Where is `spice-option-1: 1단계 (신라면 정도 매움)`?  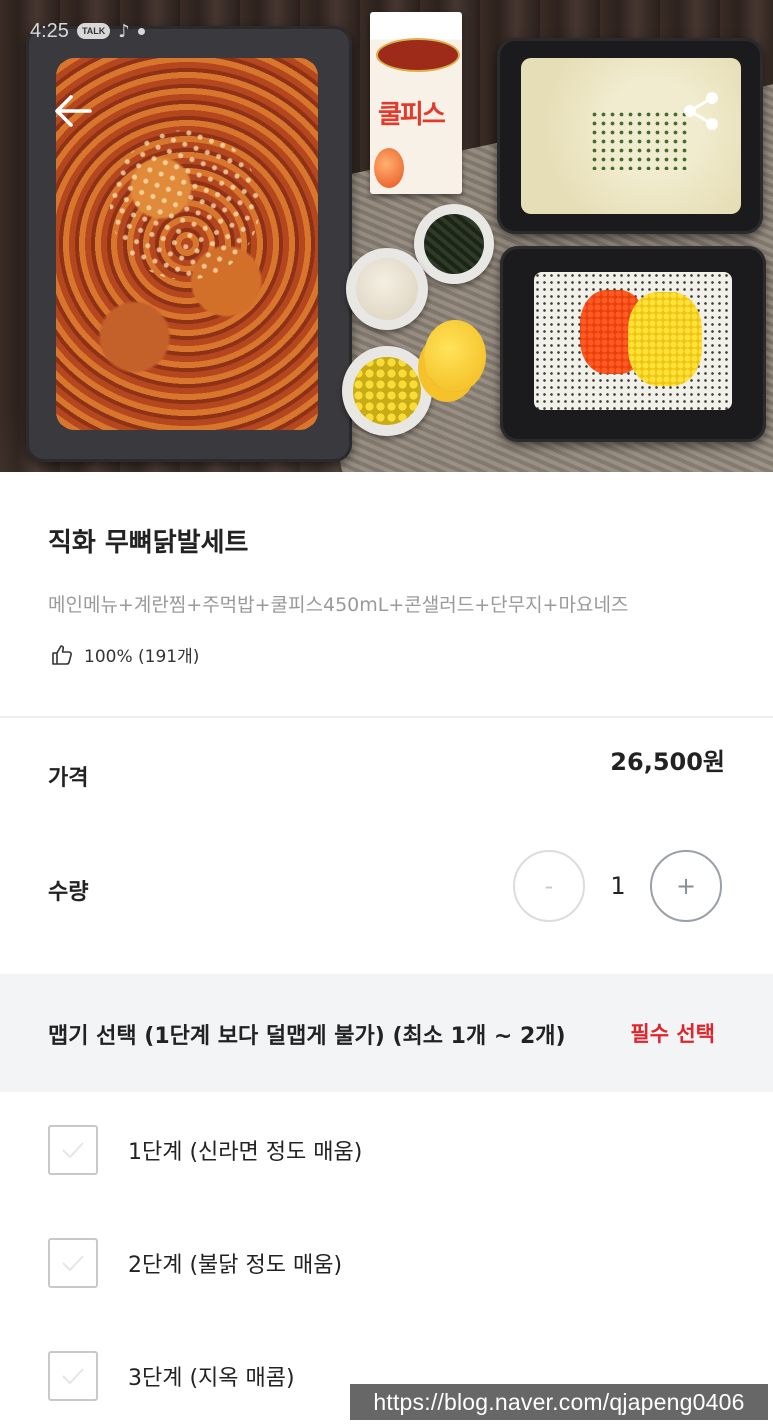 spice-option-1: 1단계 (신라면 정도 매움) is located at coordinates (205, 1150).